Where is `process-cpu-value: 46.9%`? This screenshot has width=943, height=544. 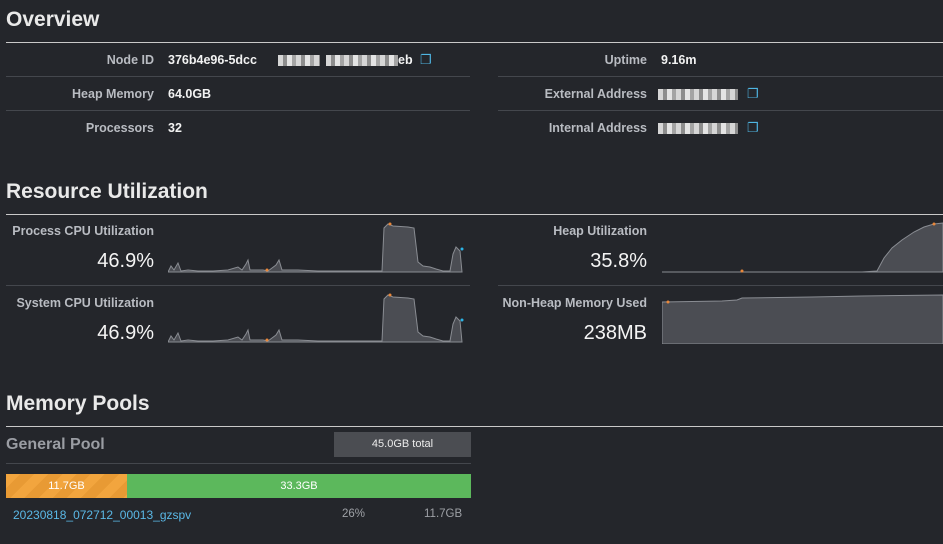 process-cpu-value: 46.9% is located at coordinates (125, 261).